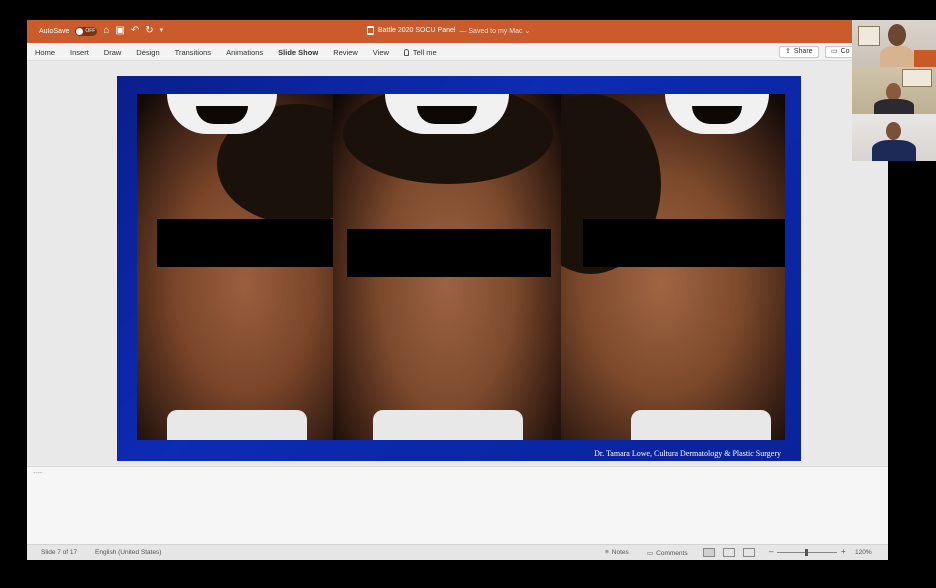  I want to click on comments-toggle-label: Comments, so click(672, 553).